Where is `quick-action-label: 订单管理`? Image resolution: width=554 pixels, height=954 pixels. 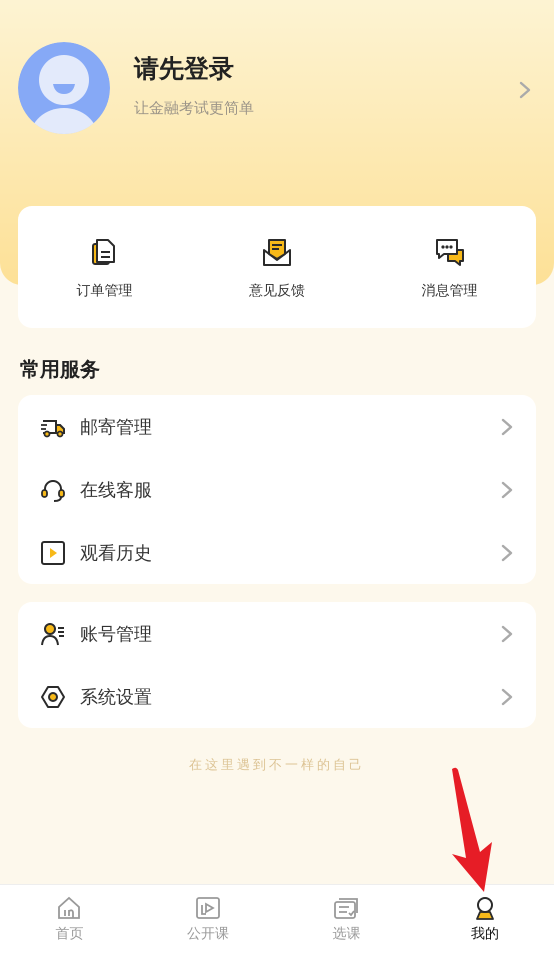 quick-action-label: 订单管理 is located at coordinates (104, 291).